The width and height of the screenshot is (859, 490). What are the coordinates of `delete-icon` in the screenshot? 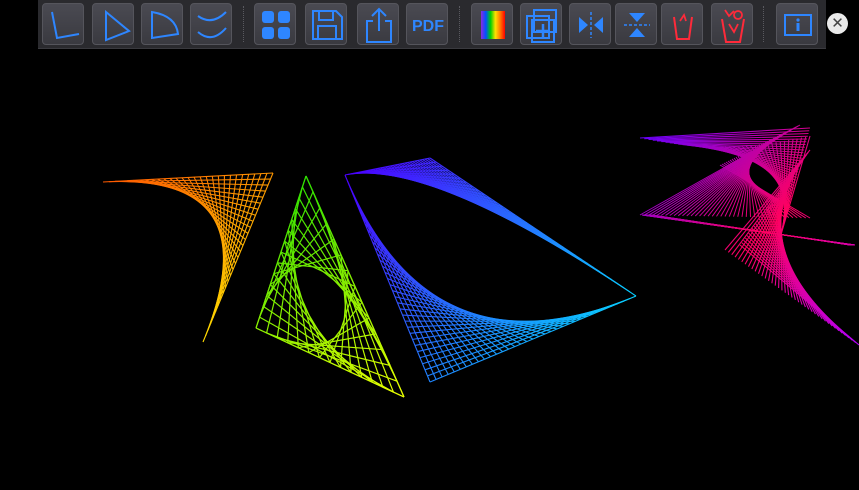 It's located at (683, 25).